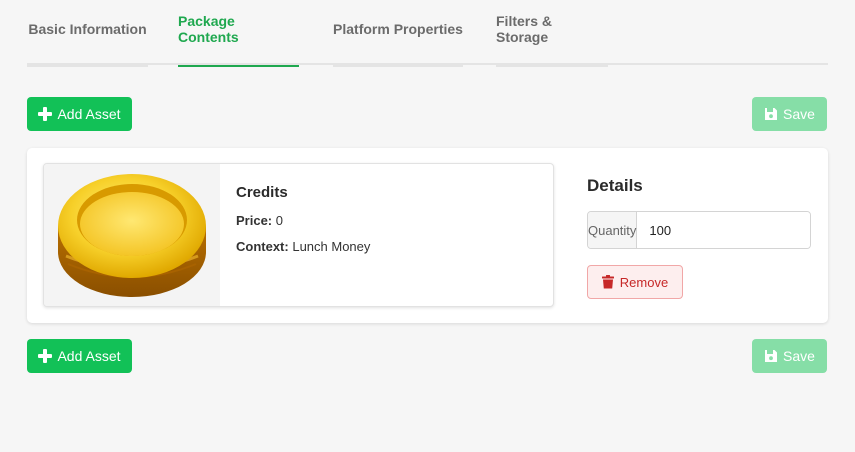 The width and height of the screenshot is (855, 452). I want to click on asset-info: Credits Price: 0 Context: Lunch Money, so click(303, 224).